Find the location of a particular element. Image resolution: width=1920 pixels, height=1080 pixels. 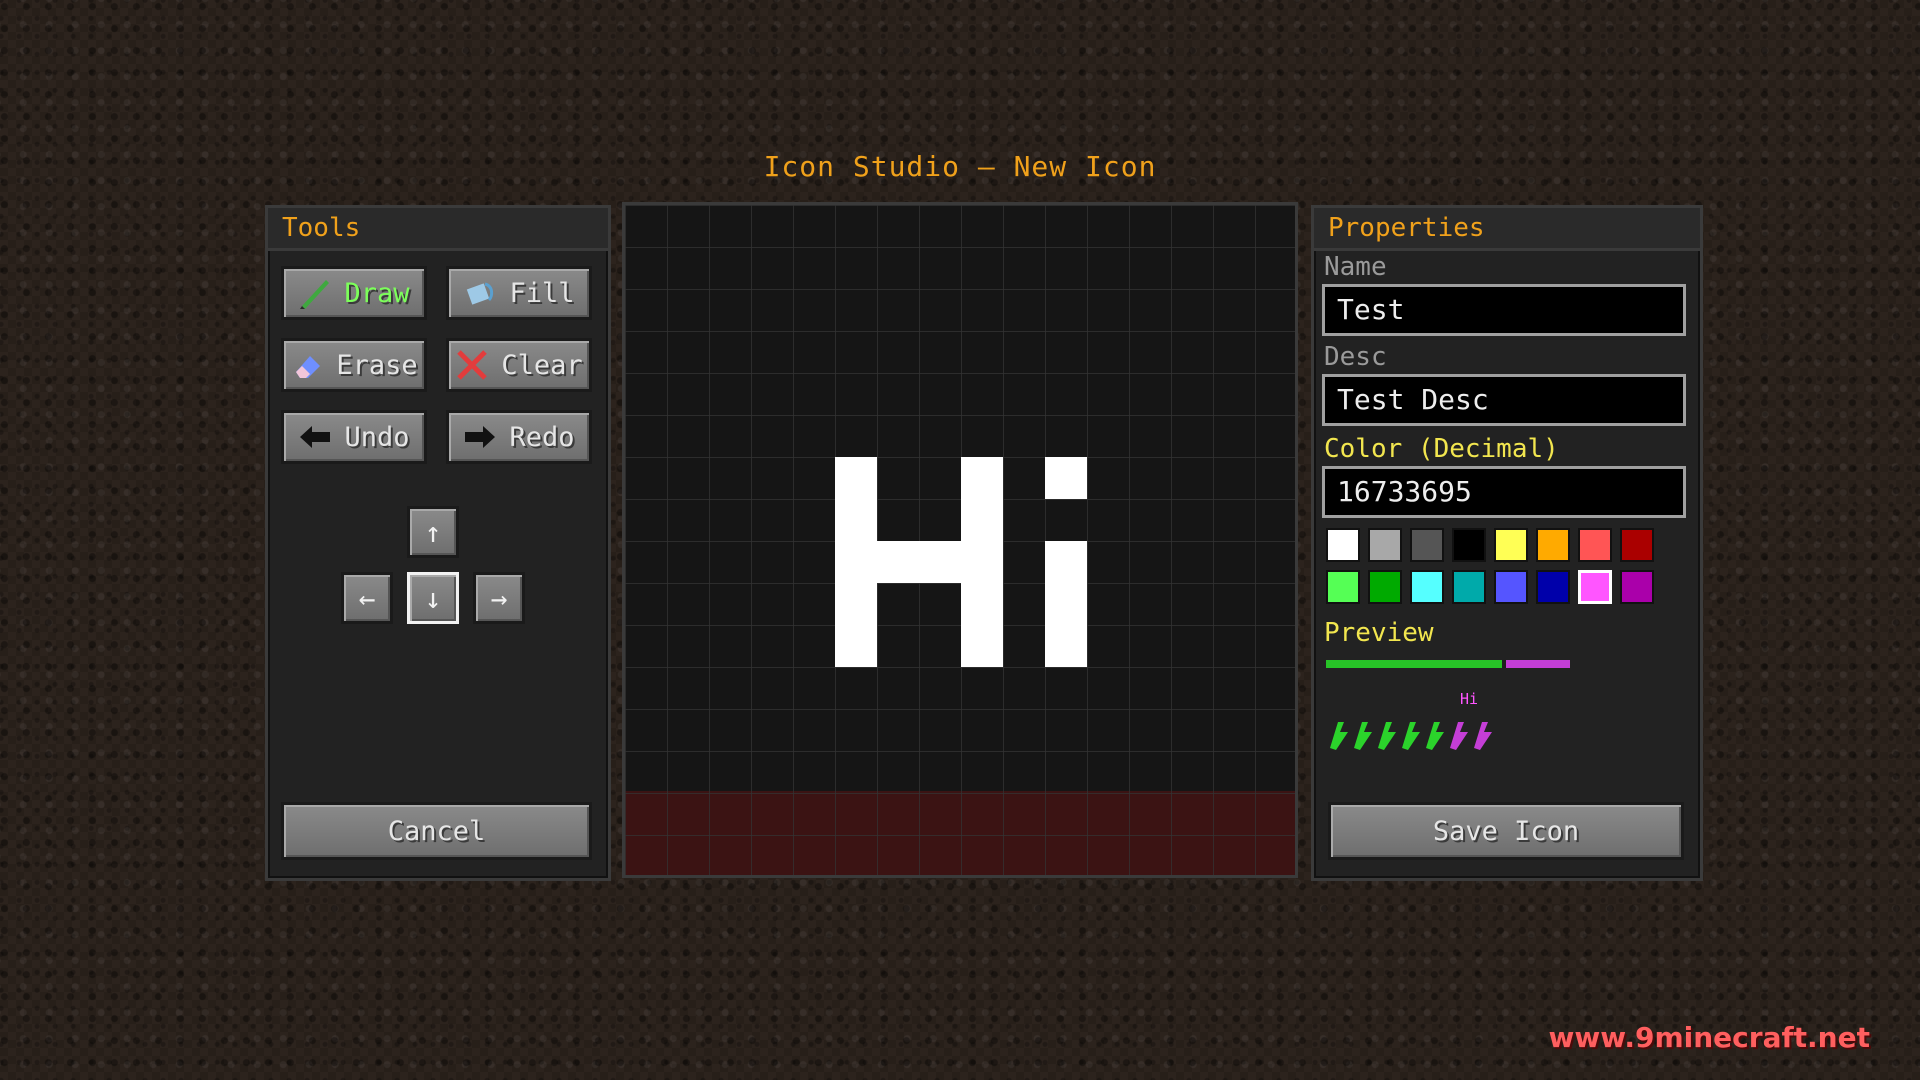

window-title: Icon Studio — New Icon is located at coordinates (960, 166).